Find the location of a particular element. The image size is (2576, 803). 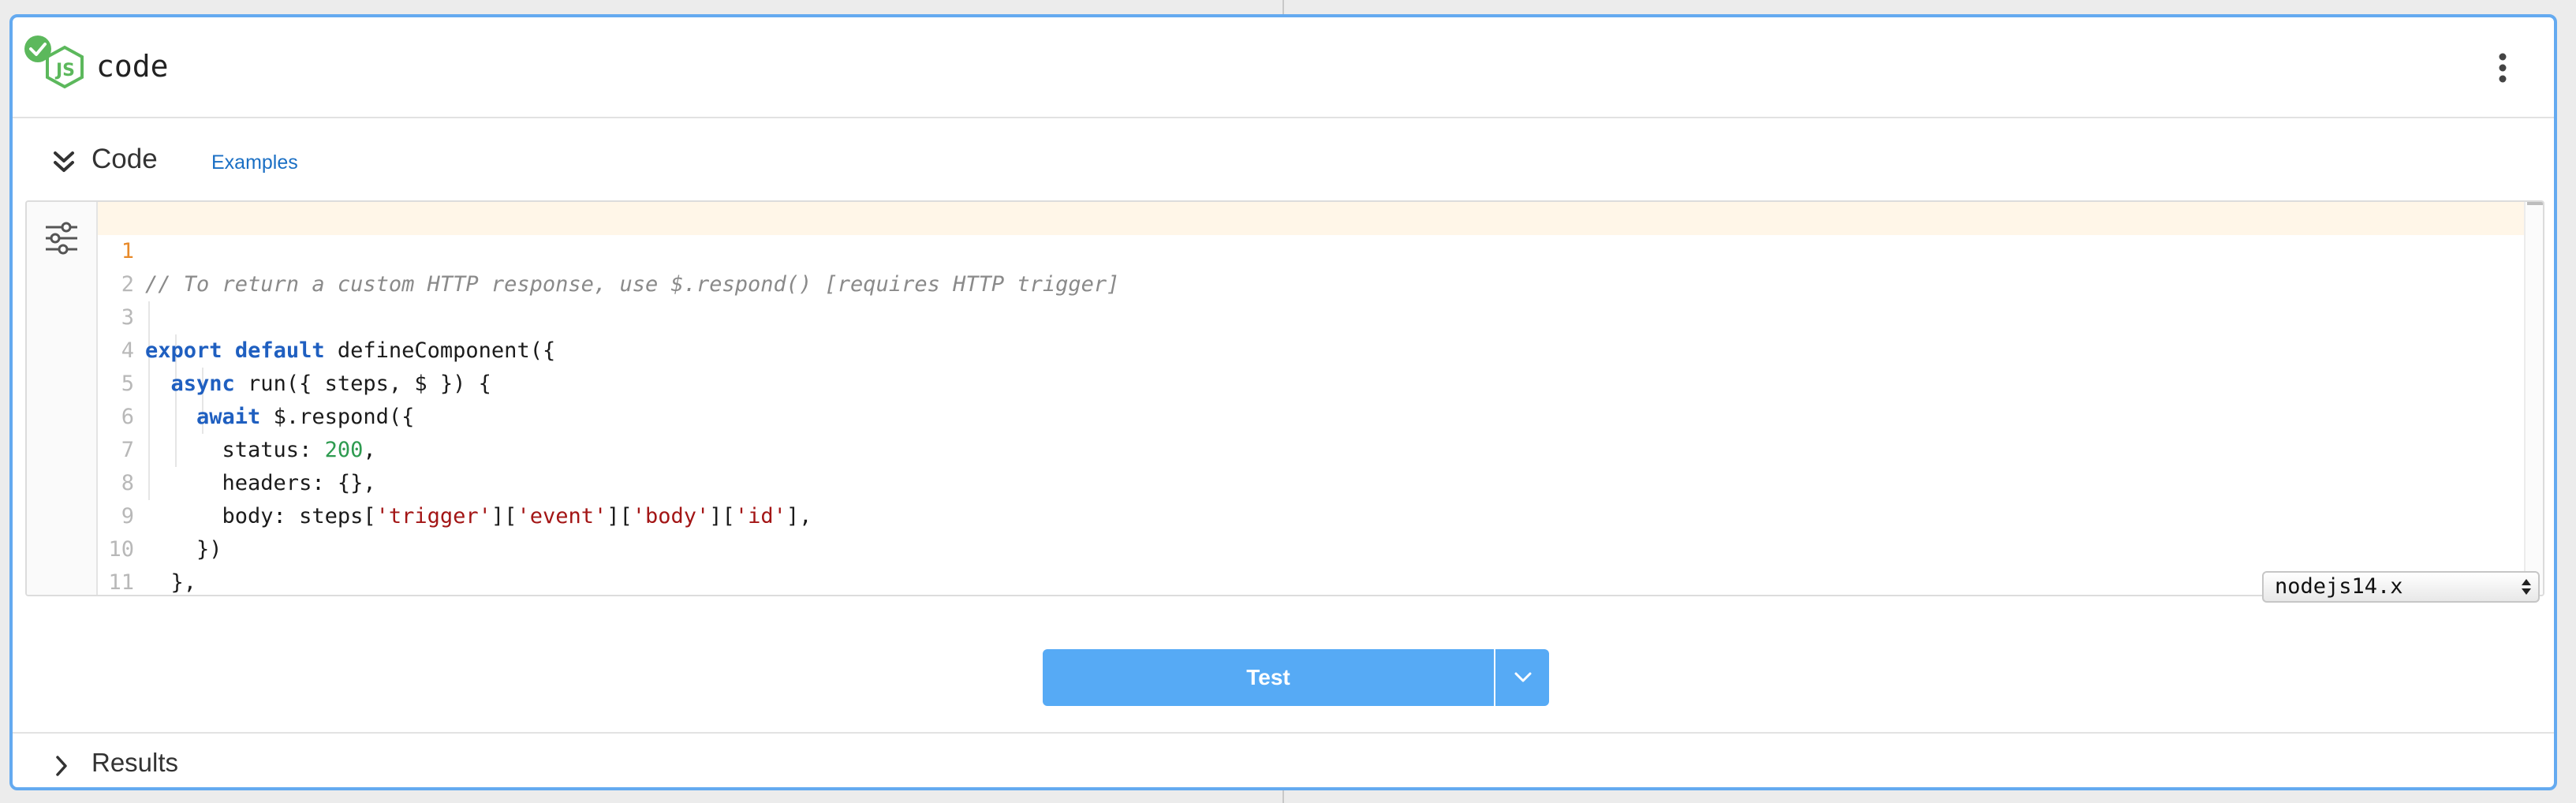

code-line: 9 }) is located at coordinates (1311, 514).